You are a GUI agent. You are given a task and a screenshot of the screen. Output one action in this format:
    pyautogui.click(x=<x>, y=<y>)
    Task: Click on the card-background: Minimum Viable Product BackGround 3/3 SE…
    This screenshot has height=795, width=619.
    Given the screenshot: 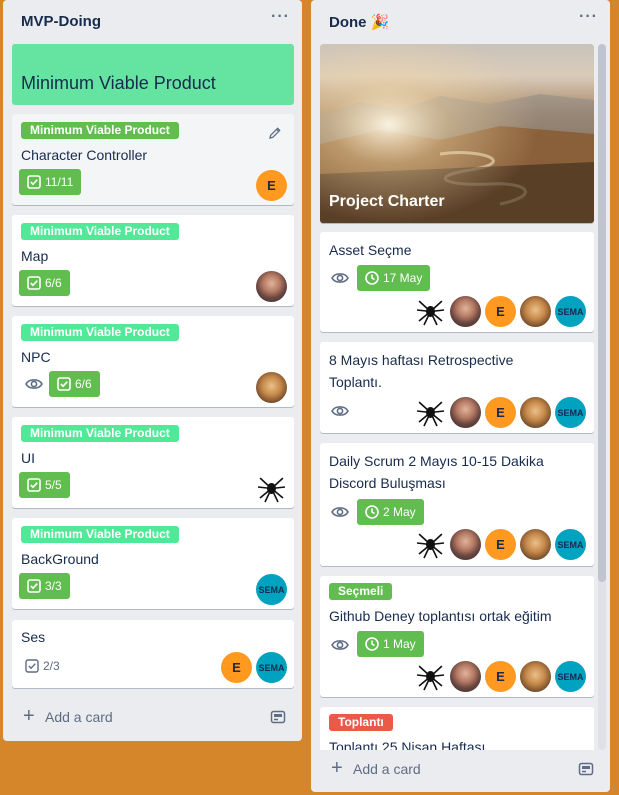 What is the action you would take?
    pyautogui.click(x=153, y=563)
    